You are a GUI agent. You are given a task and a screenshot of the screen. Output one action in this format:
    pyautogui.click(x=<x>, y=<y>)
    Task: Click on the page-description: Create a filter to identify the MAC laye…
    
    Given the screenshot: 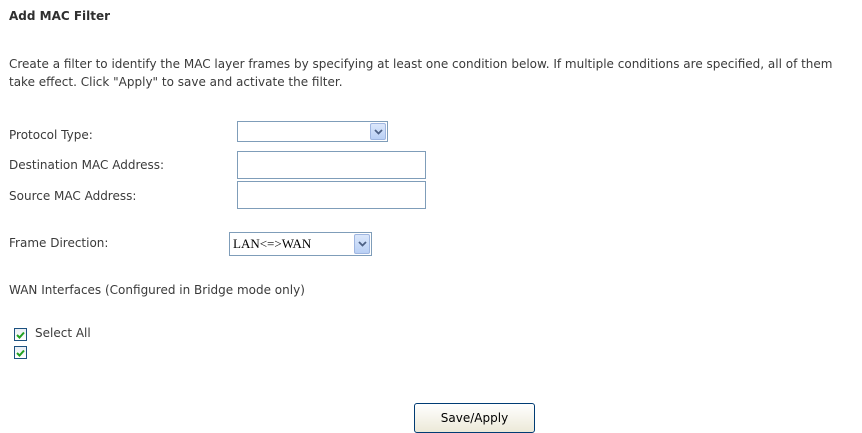 What is the action you would take?
    pyautogui.click(x=421, y=73)
    